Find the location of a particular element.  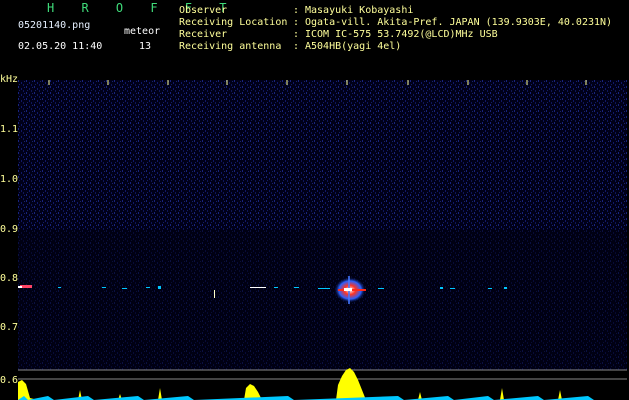

y-tick: 1.1 is located at coordinates (9, 129).